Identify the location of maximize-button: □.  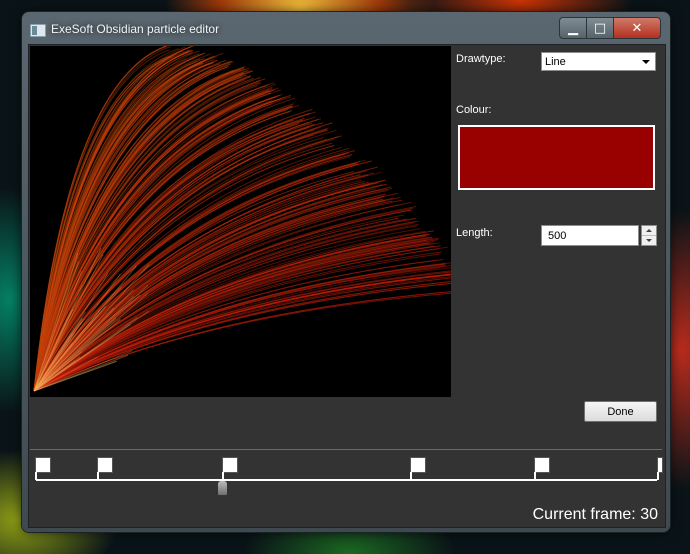
(600, 28).